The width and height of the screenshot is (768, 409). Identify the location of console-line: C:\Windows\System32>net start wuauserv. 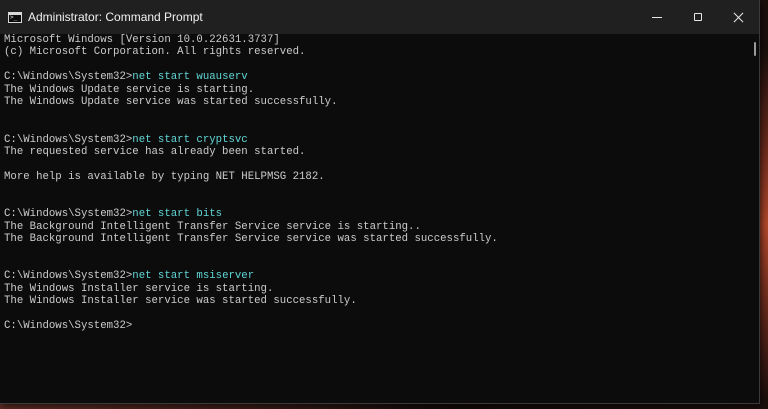
(374, 77).